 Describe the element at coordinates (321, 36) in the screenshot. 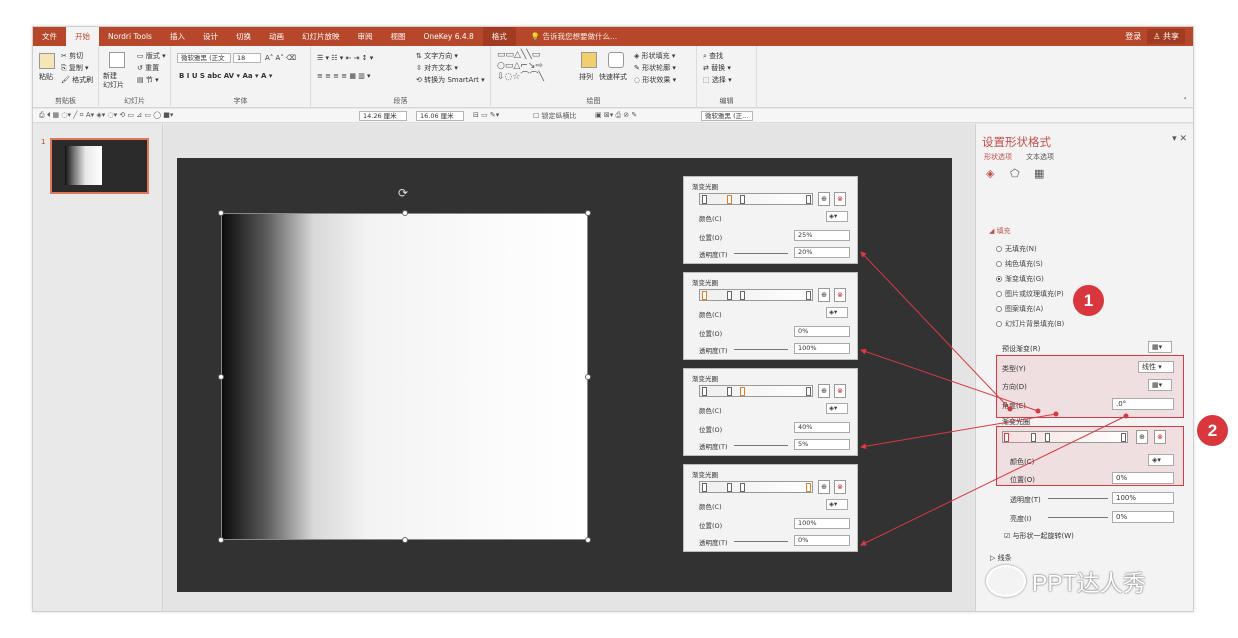

I see `tab-slideshow: 幻灯片放映` at that location.